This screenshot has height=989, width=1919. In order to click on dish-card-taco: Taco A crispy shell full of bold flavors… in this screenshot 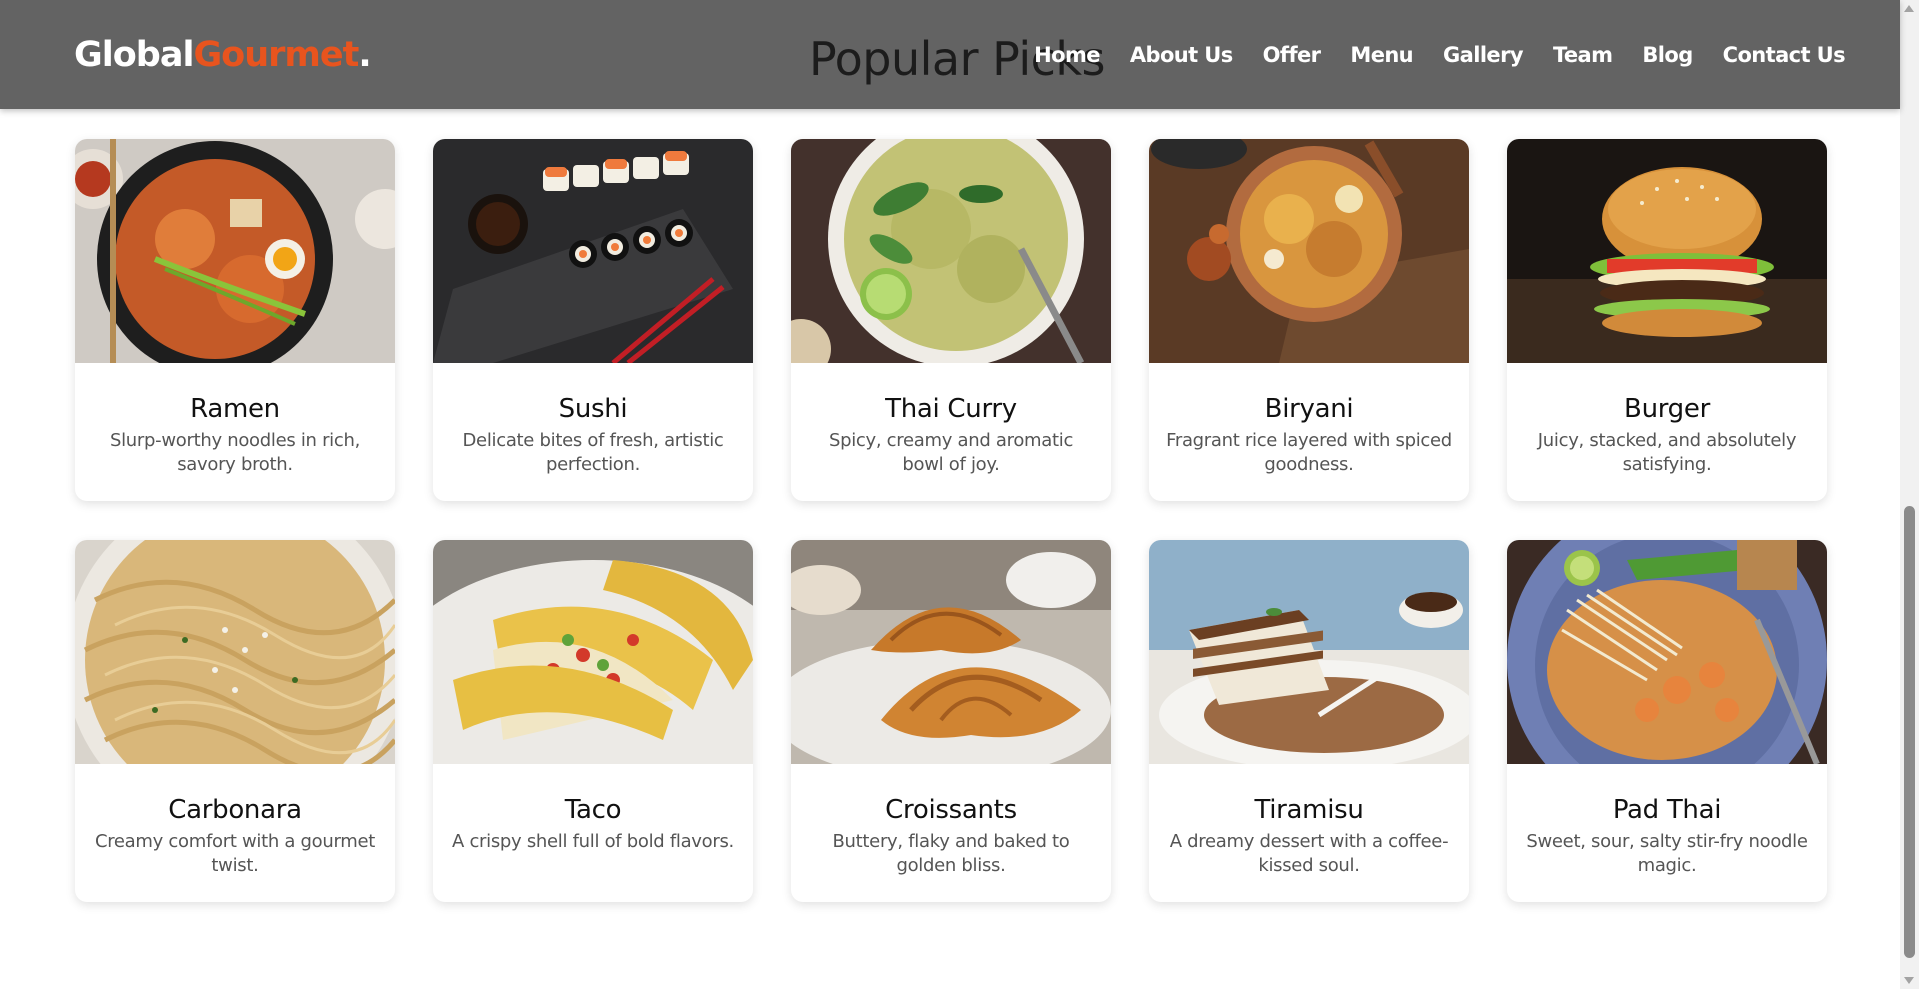, I will do `click(593, 721)`.